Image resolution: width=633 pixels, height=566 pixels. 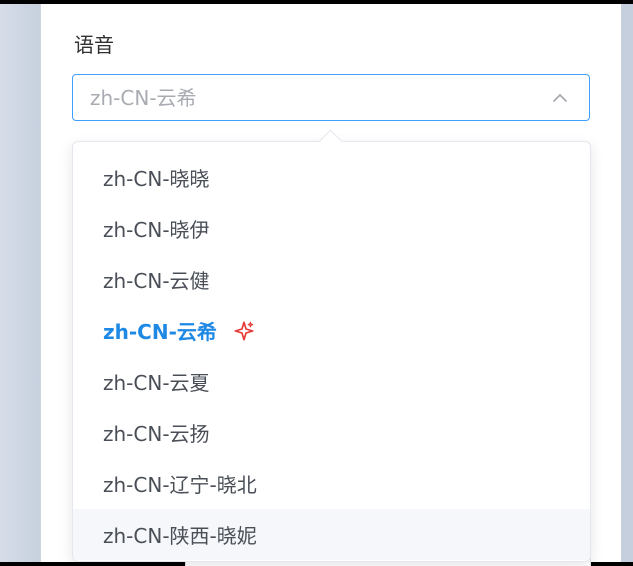 I want to click on voice-option-yunjian: zh-CN-云健, so click(x=331, y=279).